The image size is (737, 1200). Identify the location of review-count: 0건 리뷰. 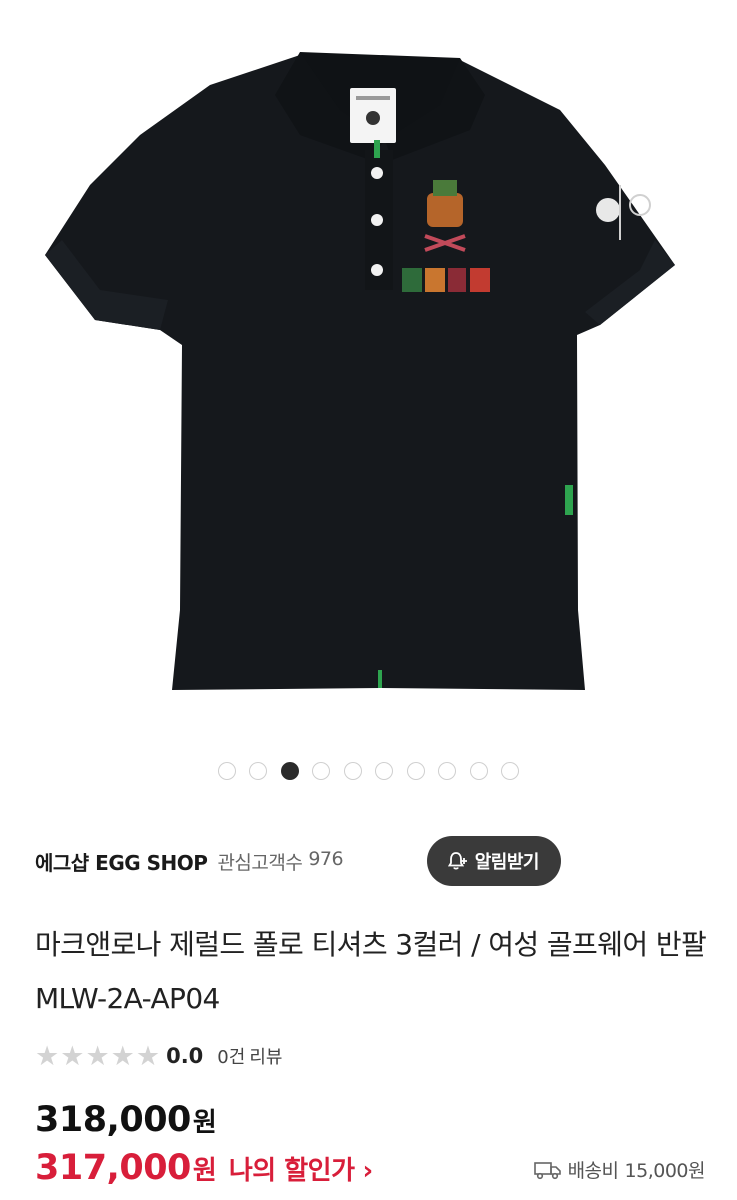
(249, 1056).